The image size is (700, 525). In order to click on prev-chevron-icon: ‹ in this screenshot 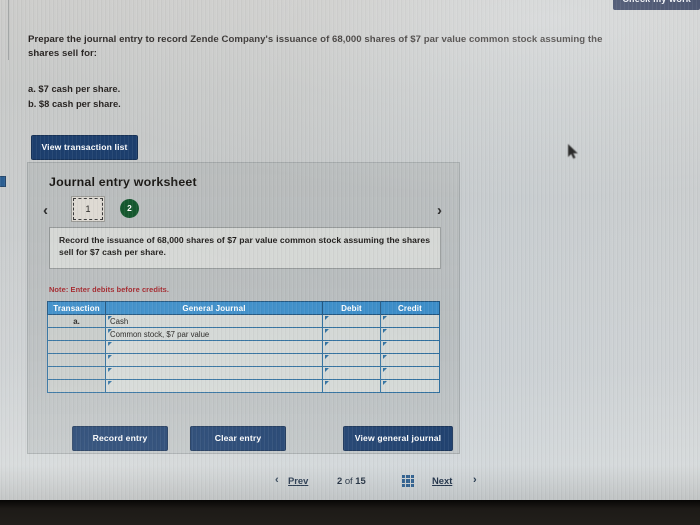, I will do `click(277, 480)`.